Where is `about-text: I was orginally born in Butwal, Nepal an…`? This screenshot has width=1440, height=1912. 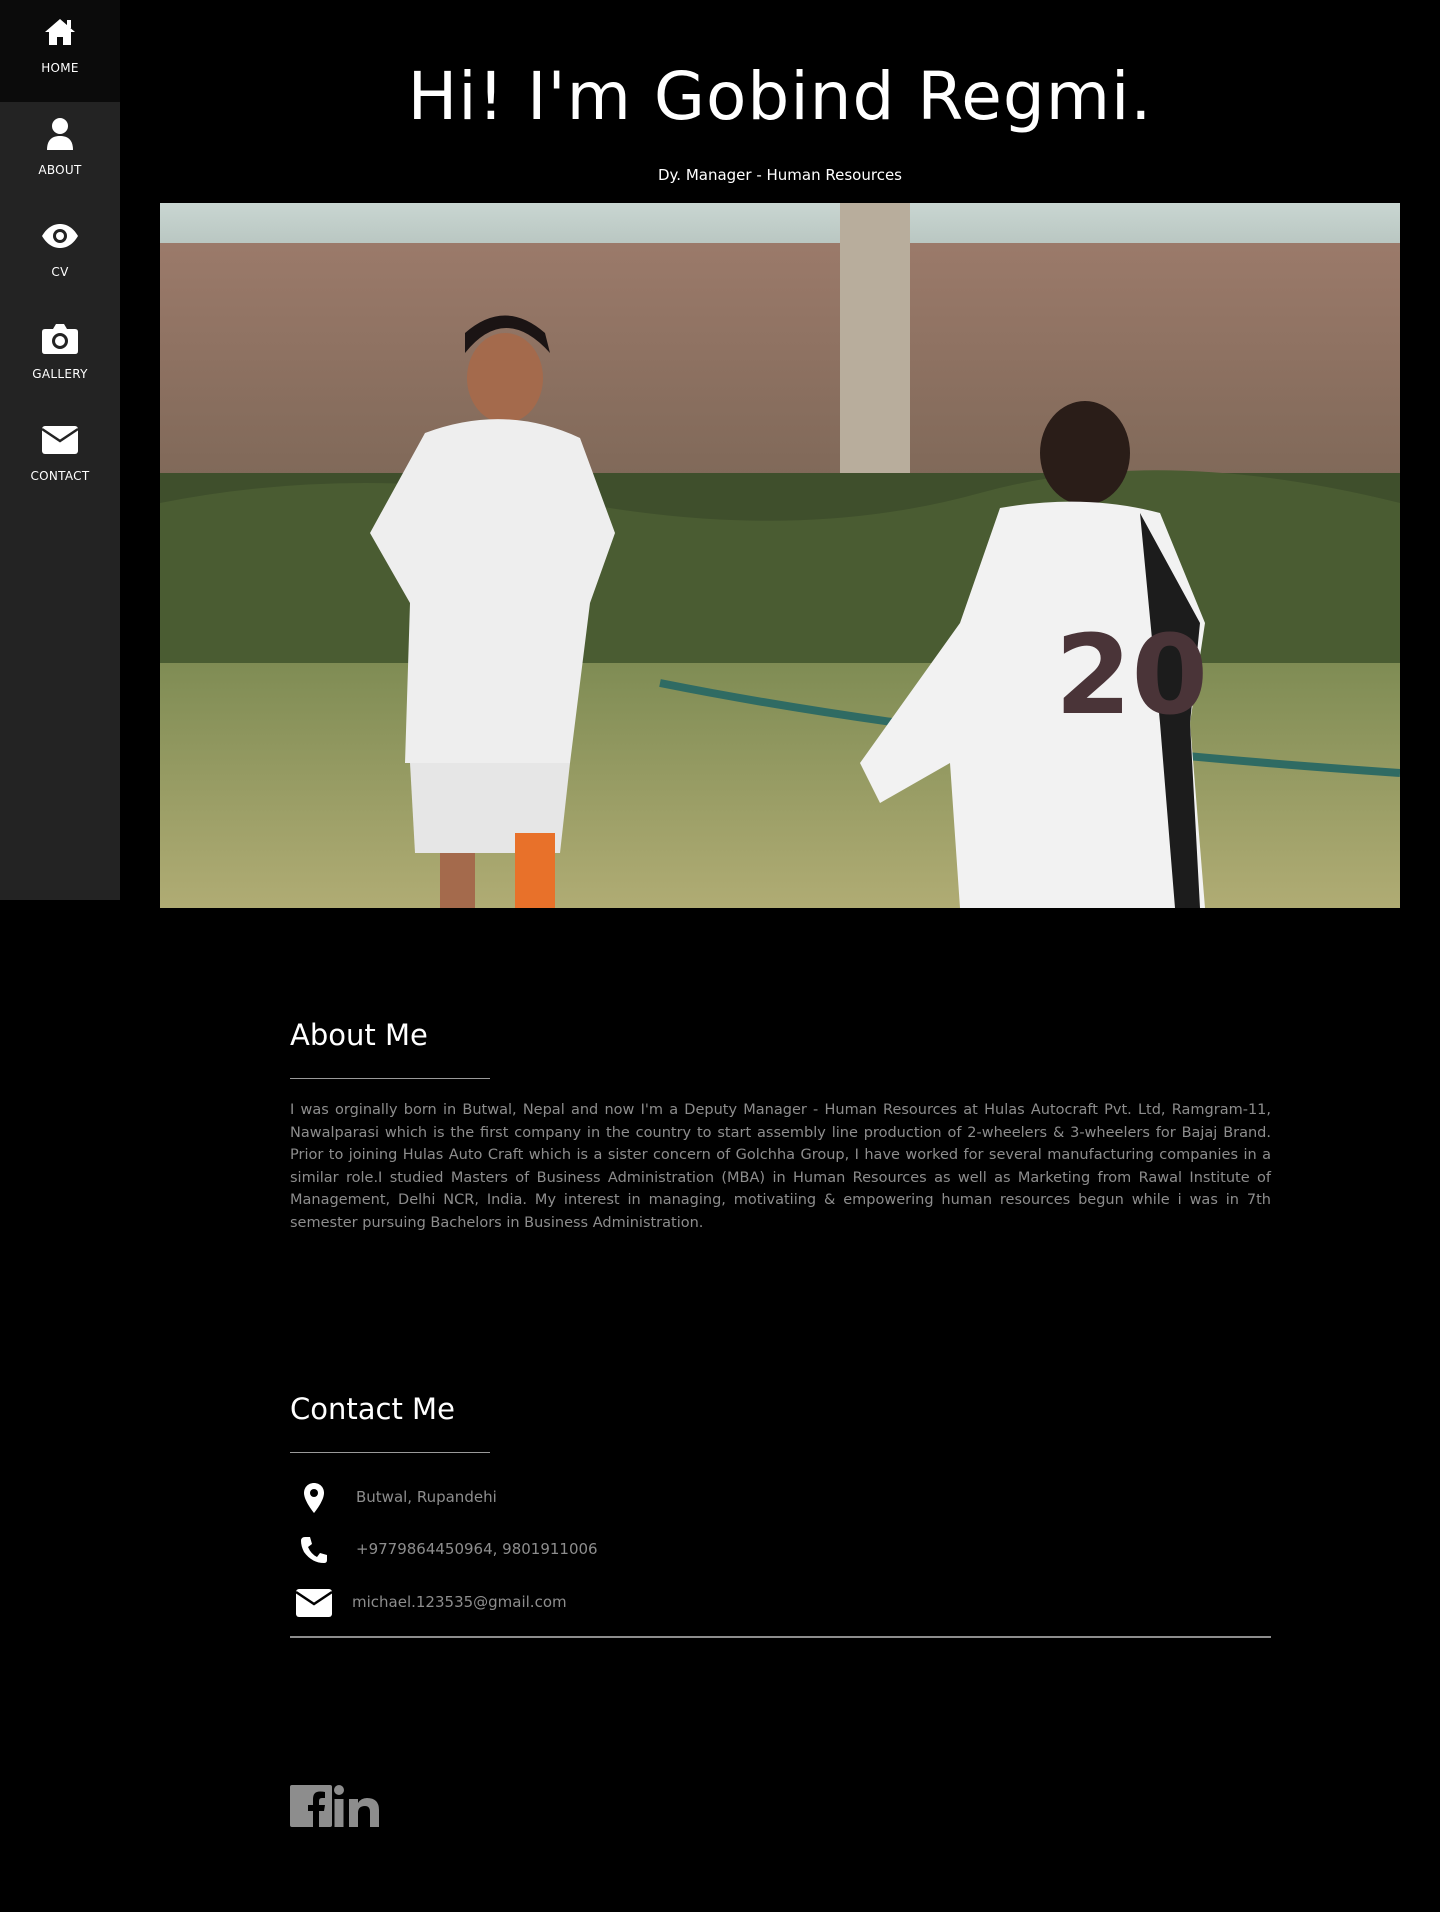 about-text: I was orginally born in Butwal, Nepal an… is located at coordinates (780, 1166).